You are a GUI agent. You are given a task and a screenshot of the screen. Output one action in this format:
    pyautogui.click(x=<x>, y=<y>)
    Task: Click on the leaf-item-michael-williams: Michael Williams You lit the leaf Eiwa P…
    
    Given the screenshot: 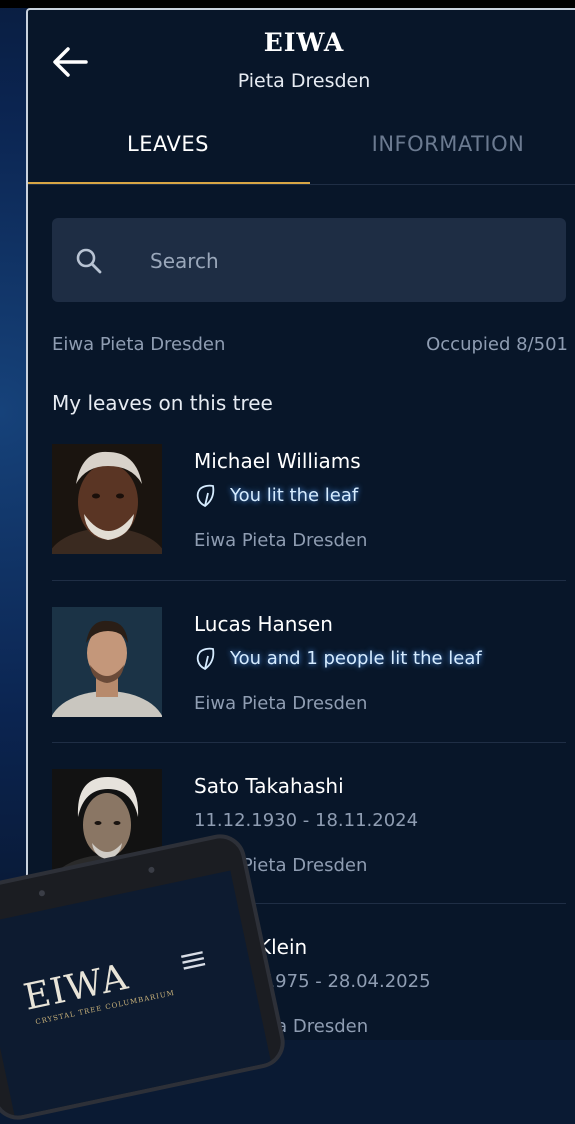 What is the action you would take?
    pyautogui.click(x=309, y=525)
    